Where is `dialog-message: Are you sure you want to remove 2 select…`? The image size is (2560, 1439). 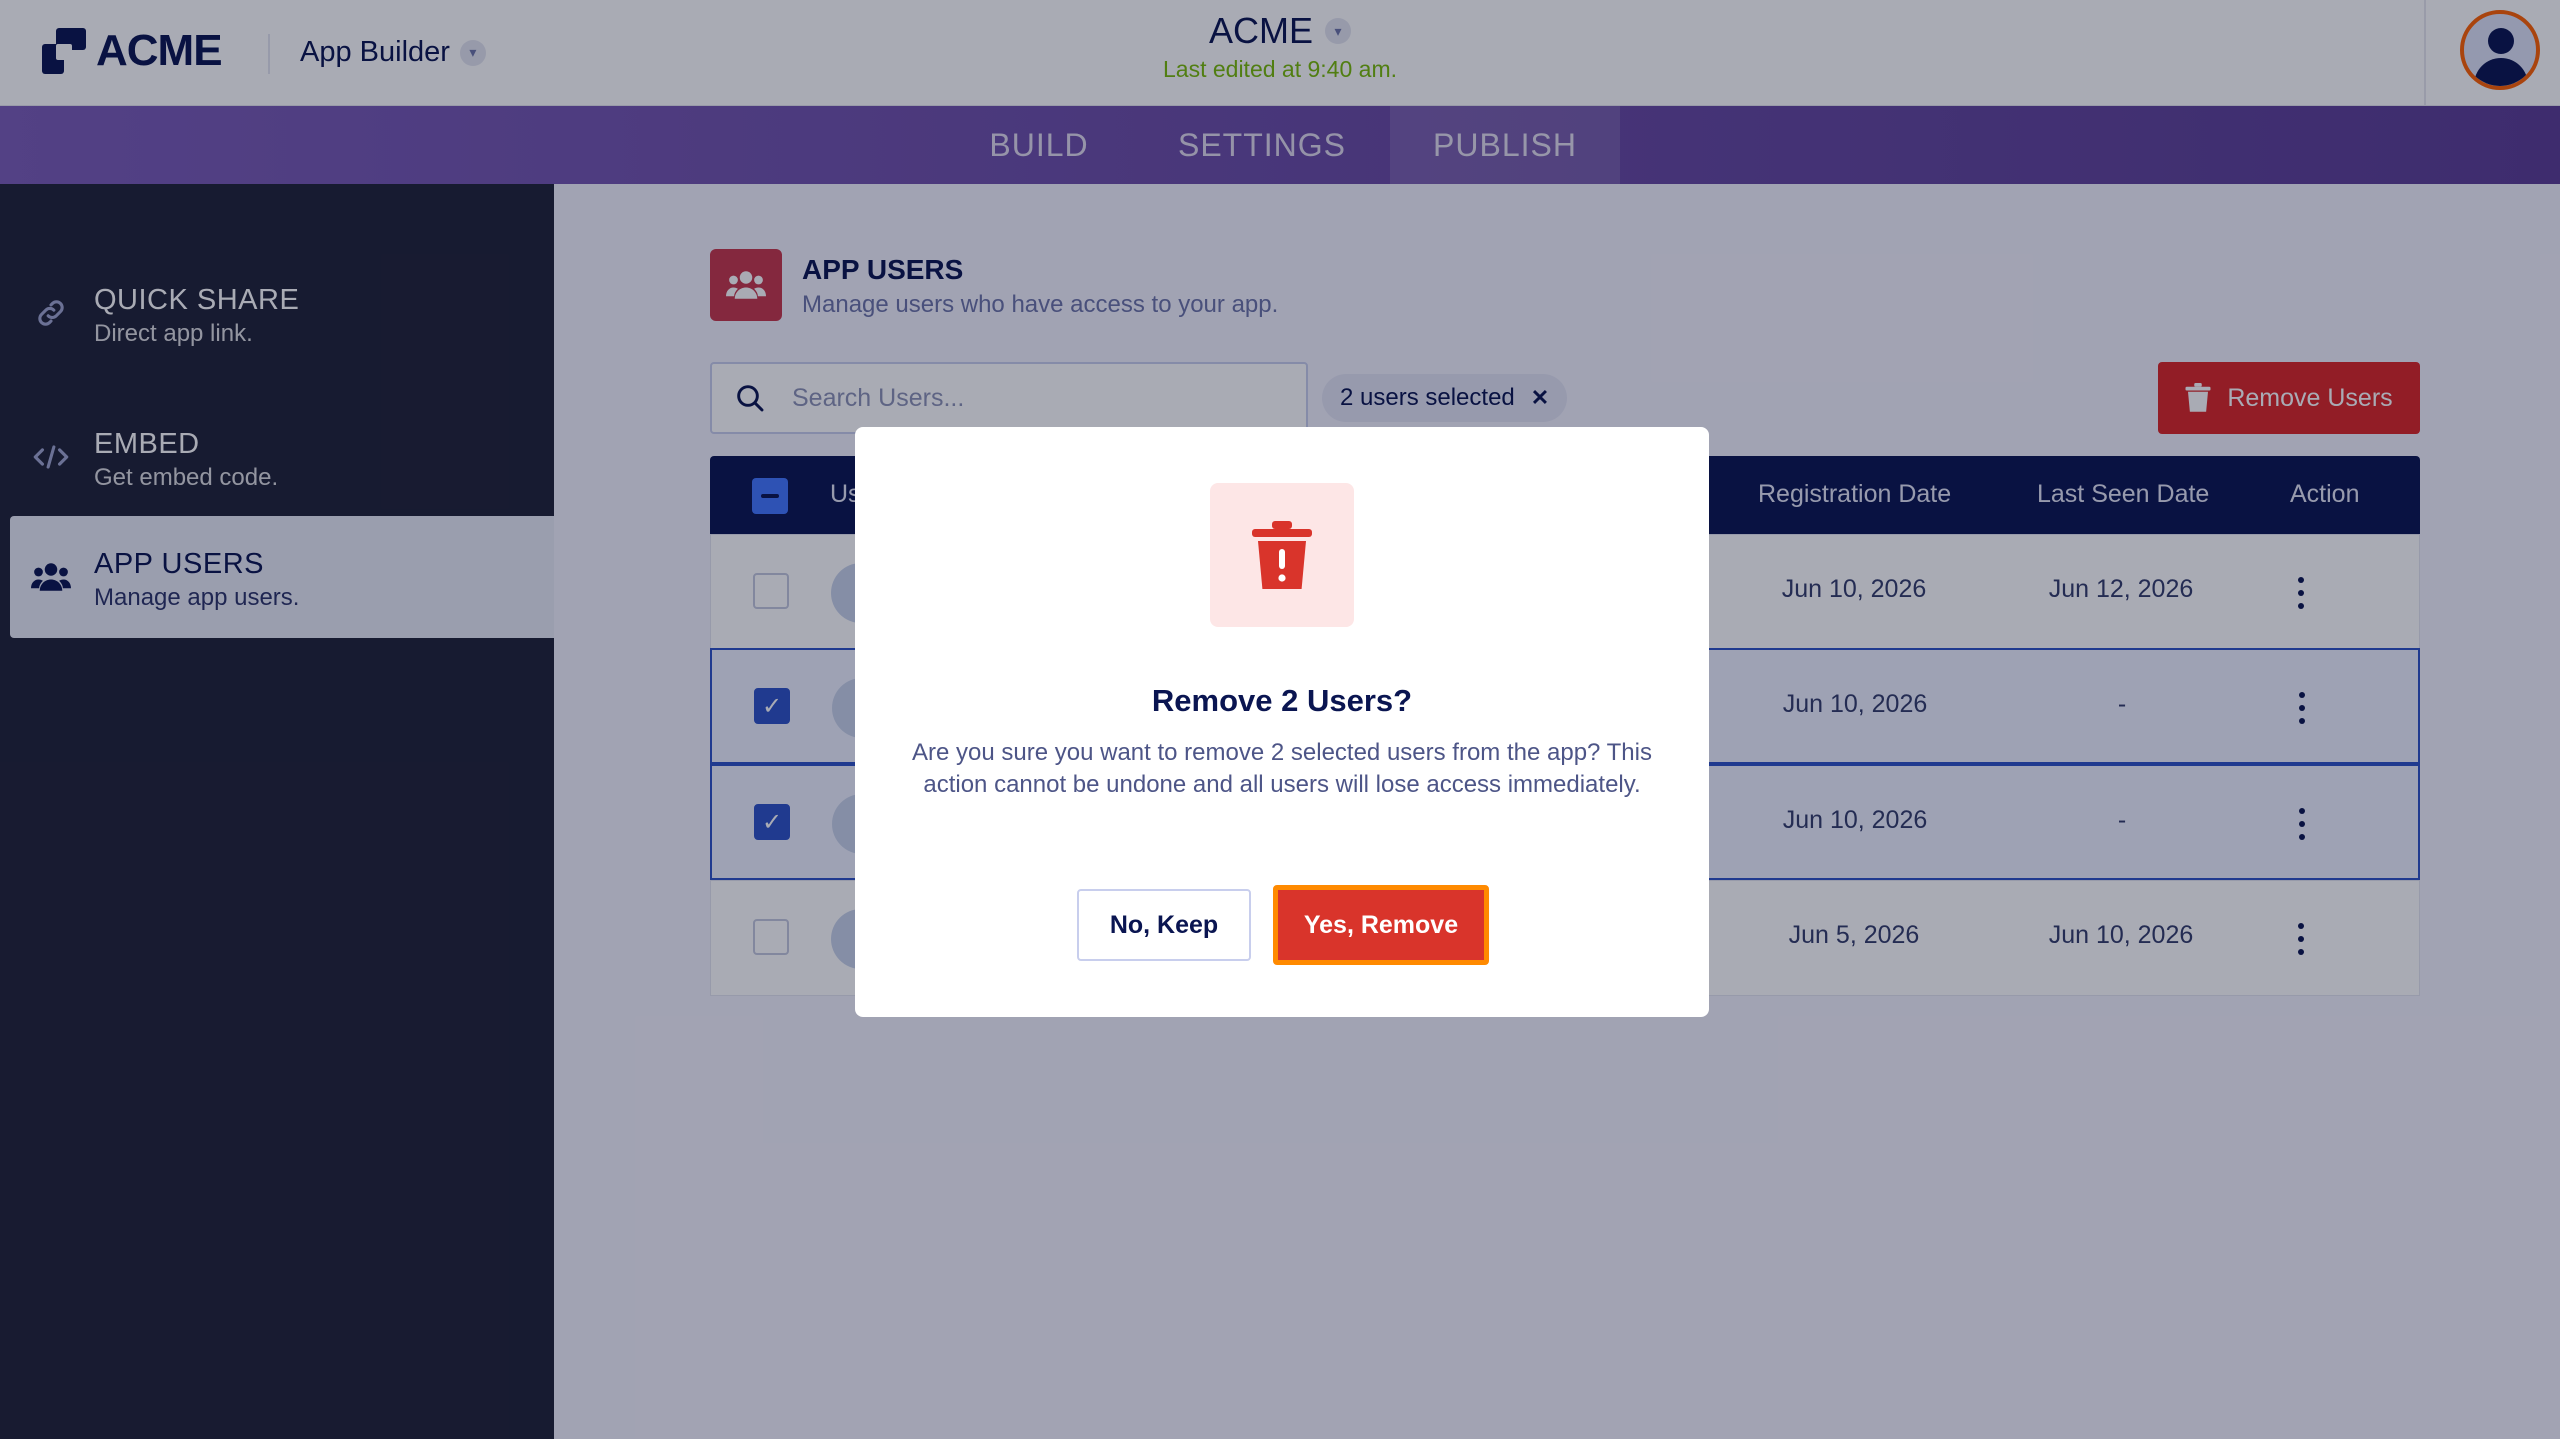
dialog-message: Are you sure you want to remove 2 select… is located at coordinates (1282, 768).